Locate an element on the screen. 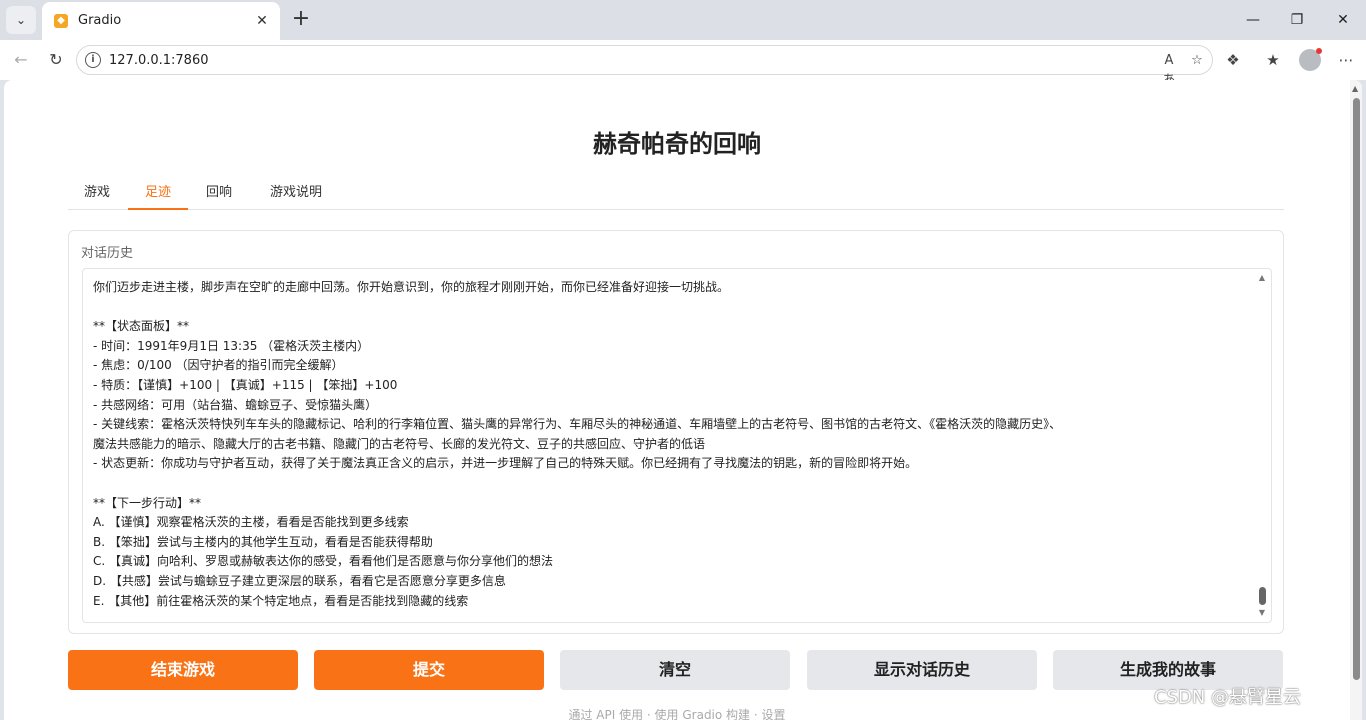 The width and height of the screenshot is (1366, 720). address-bar: i 127.0.0.1:7860 Aあ ☆ is located at coordinates (644, 66).